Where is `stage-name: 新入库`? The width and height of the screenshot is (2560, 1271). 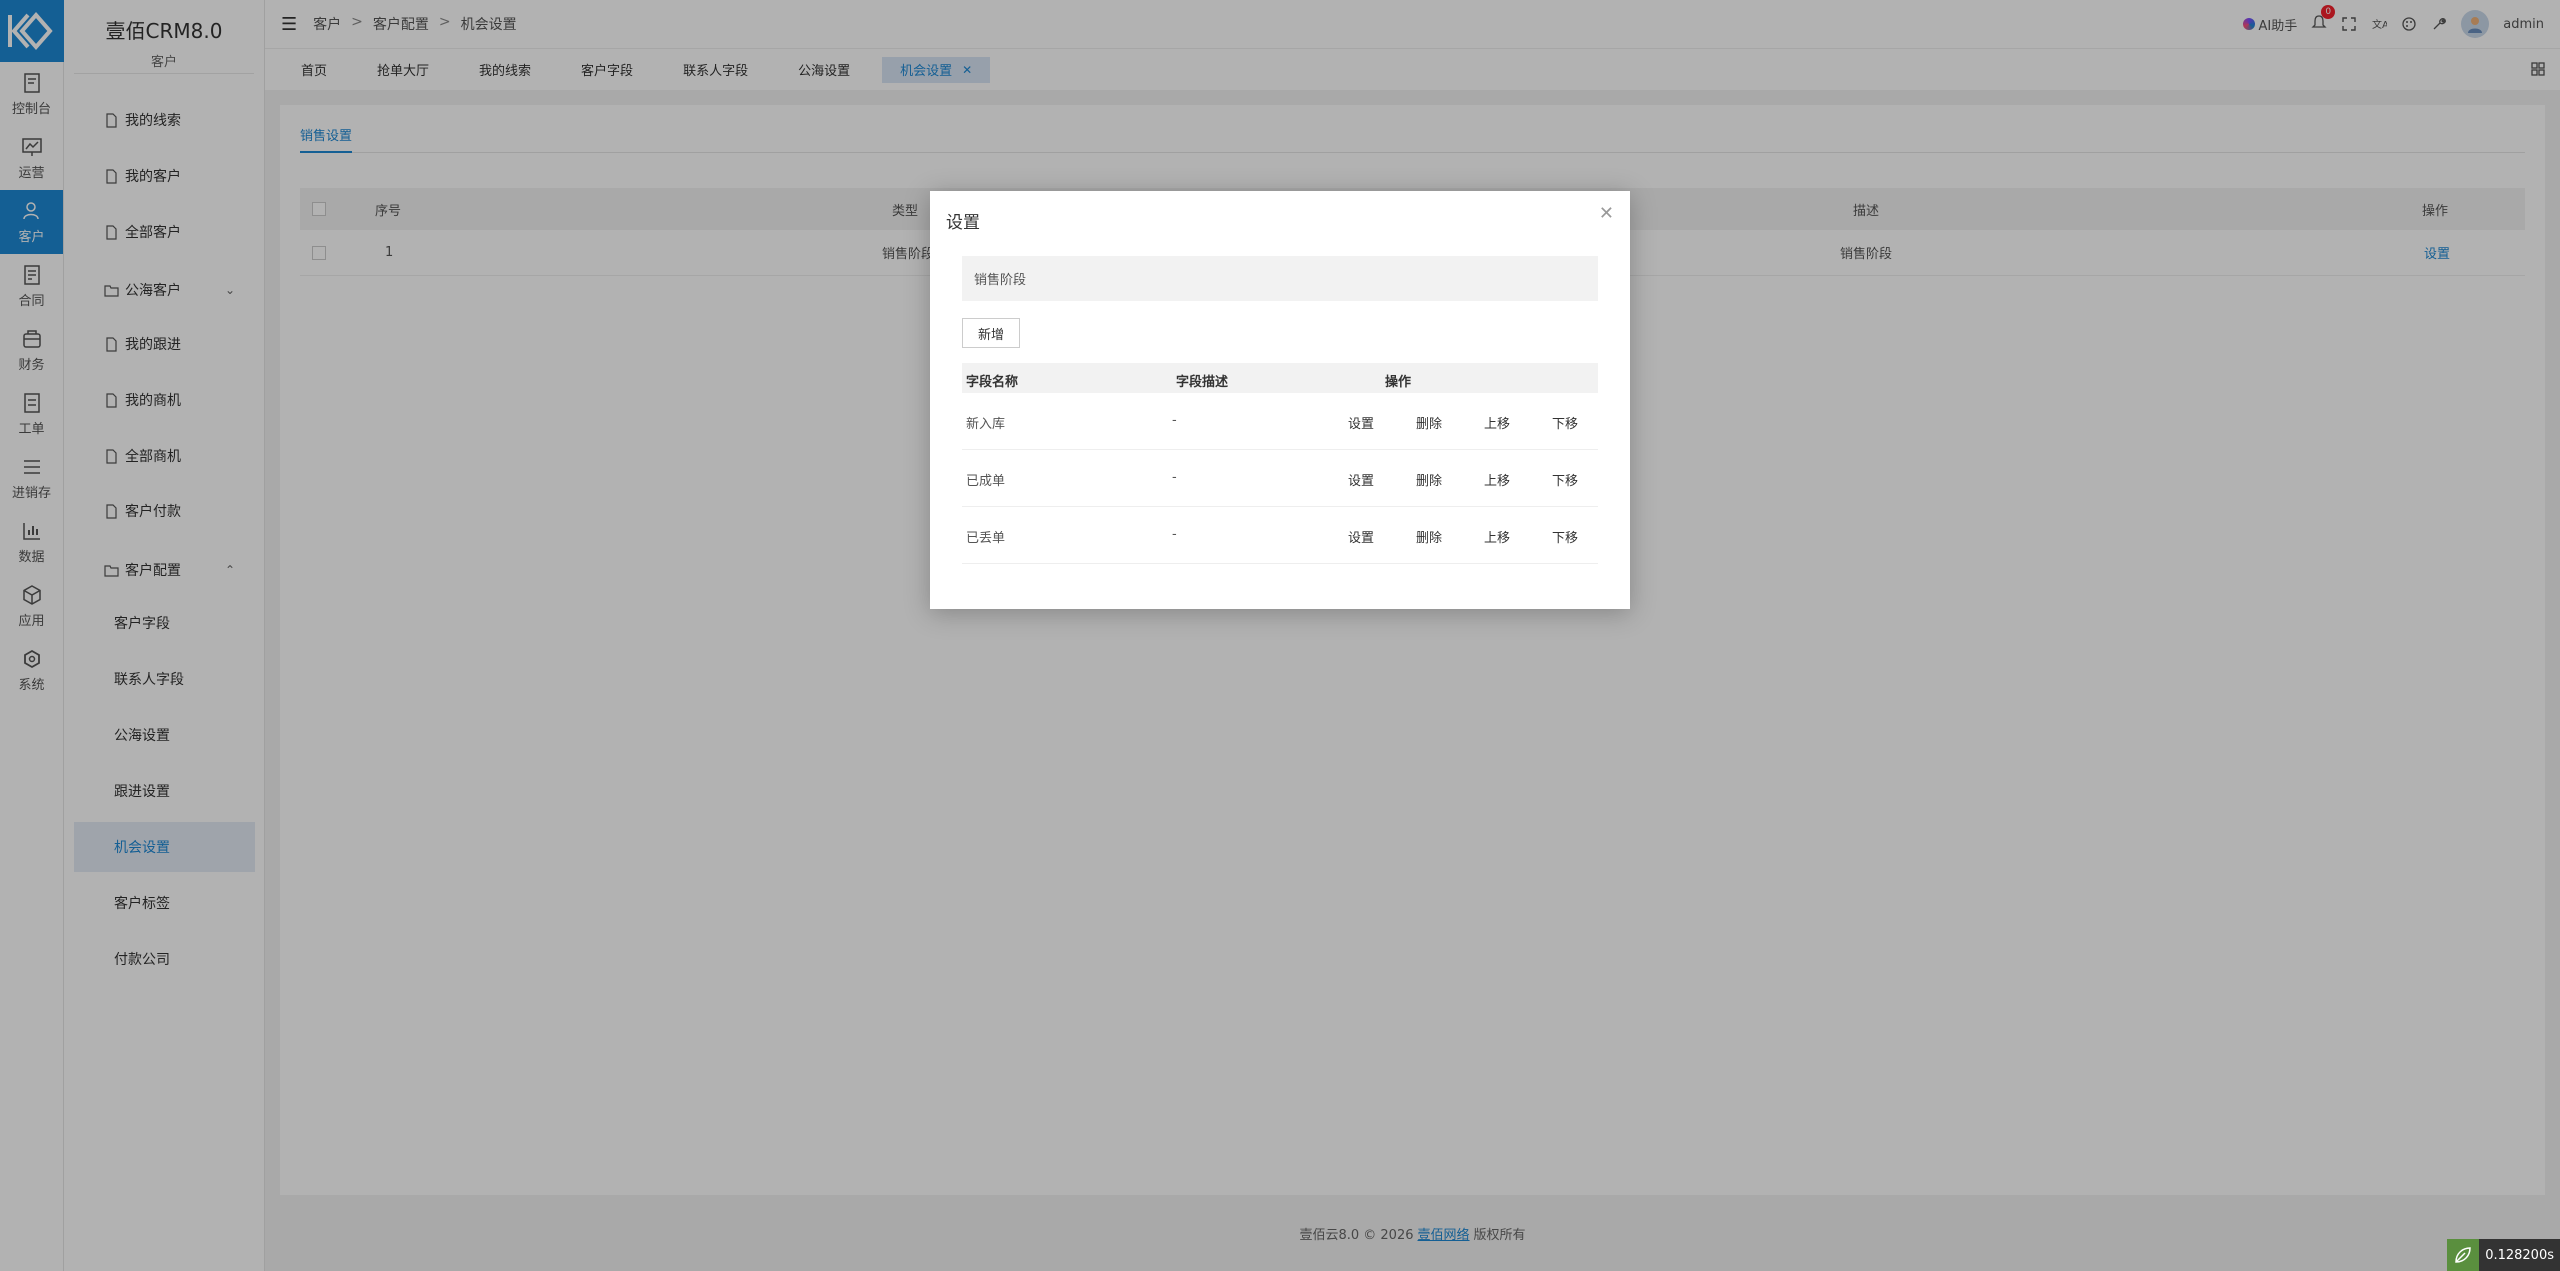
stage-name: 新入库 is located at coordinates (986, 424).